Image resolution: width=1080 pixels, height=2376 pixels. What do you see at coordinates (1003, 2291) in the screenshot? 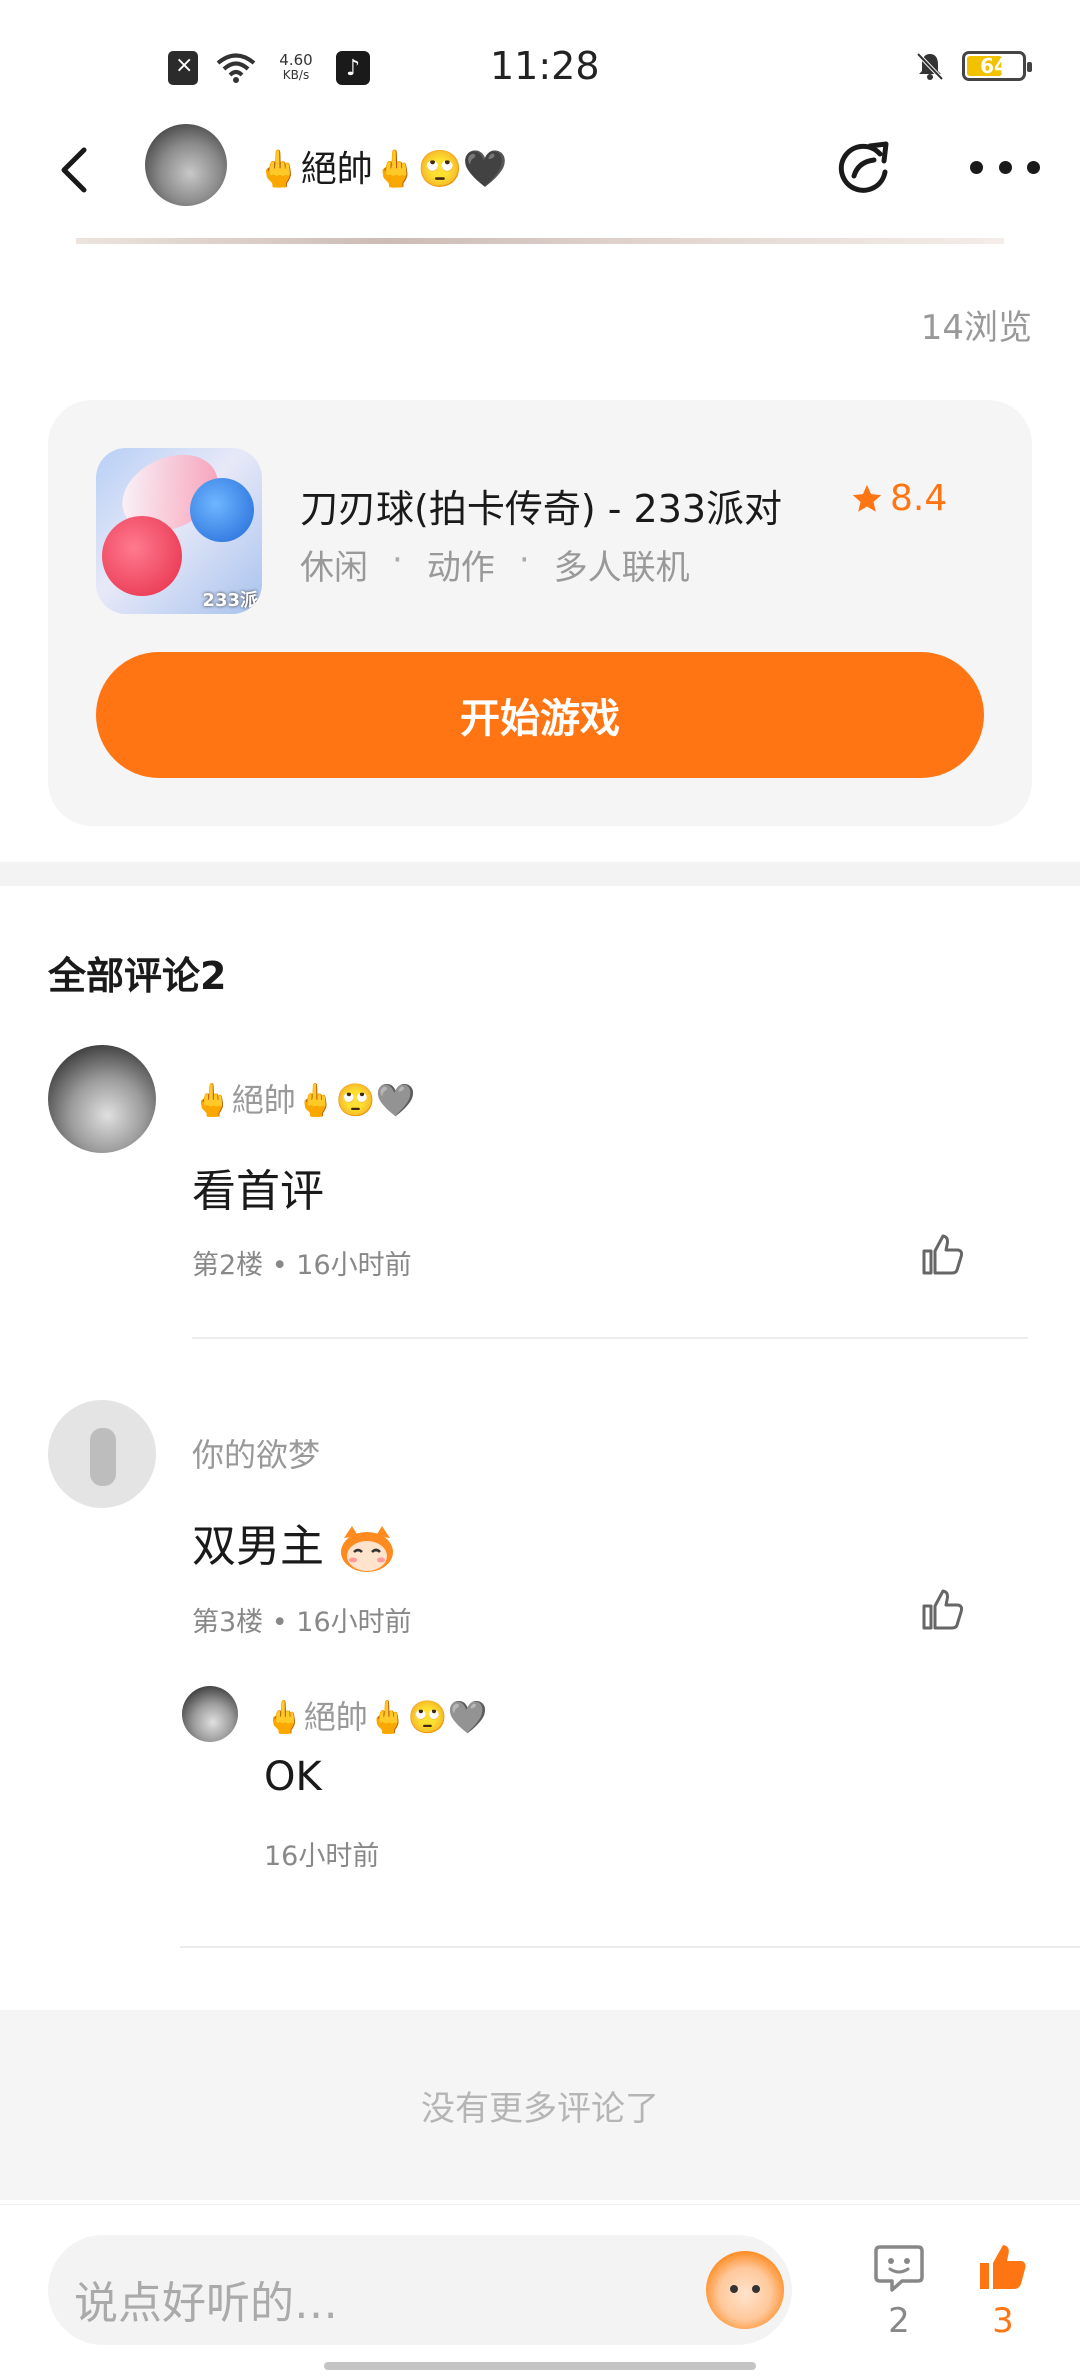
I see `like-count-button: 3` at bounding box center [1003, 2291].